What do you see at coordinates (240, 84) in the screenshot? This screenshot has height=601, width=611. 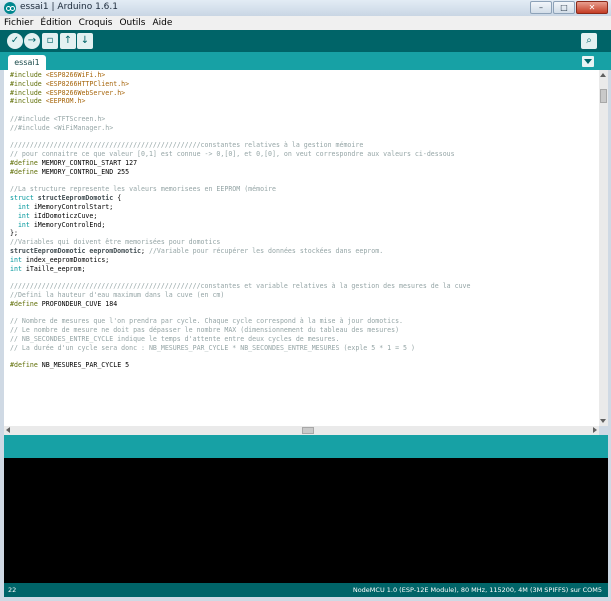 I see `code-line: #include <ESP8266HTTPClient.h>` at bounding box center [240, 84].